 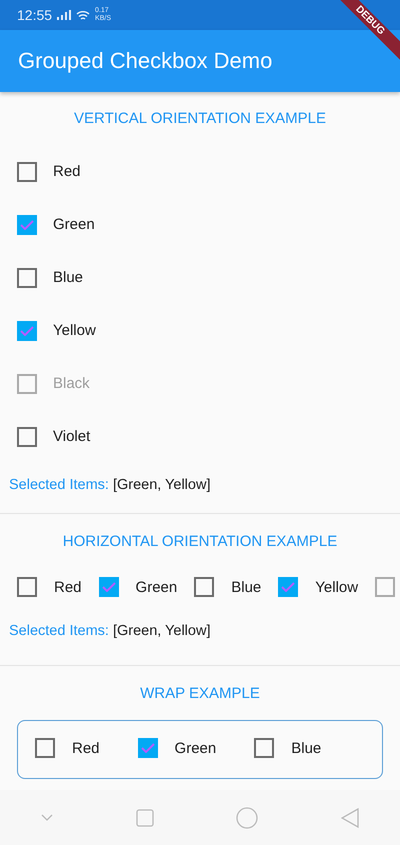 What do you see at coordinates (71, 383) in the screenshot?
I see `checkbox-label: Black` at bounding box center [71, 383].